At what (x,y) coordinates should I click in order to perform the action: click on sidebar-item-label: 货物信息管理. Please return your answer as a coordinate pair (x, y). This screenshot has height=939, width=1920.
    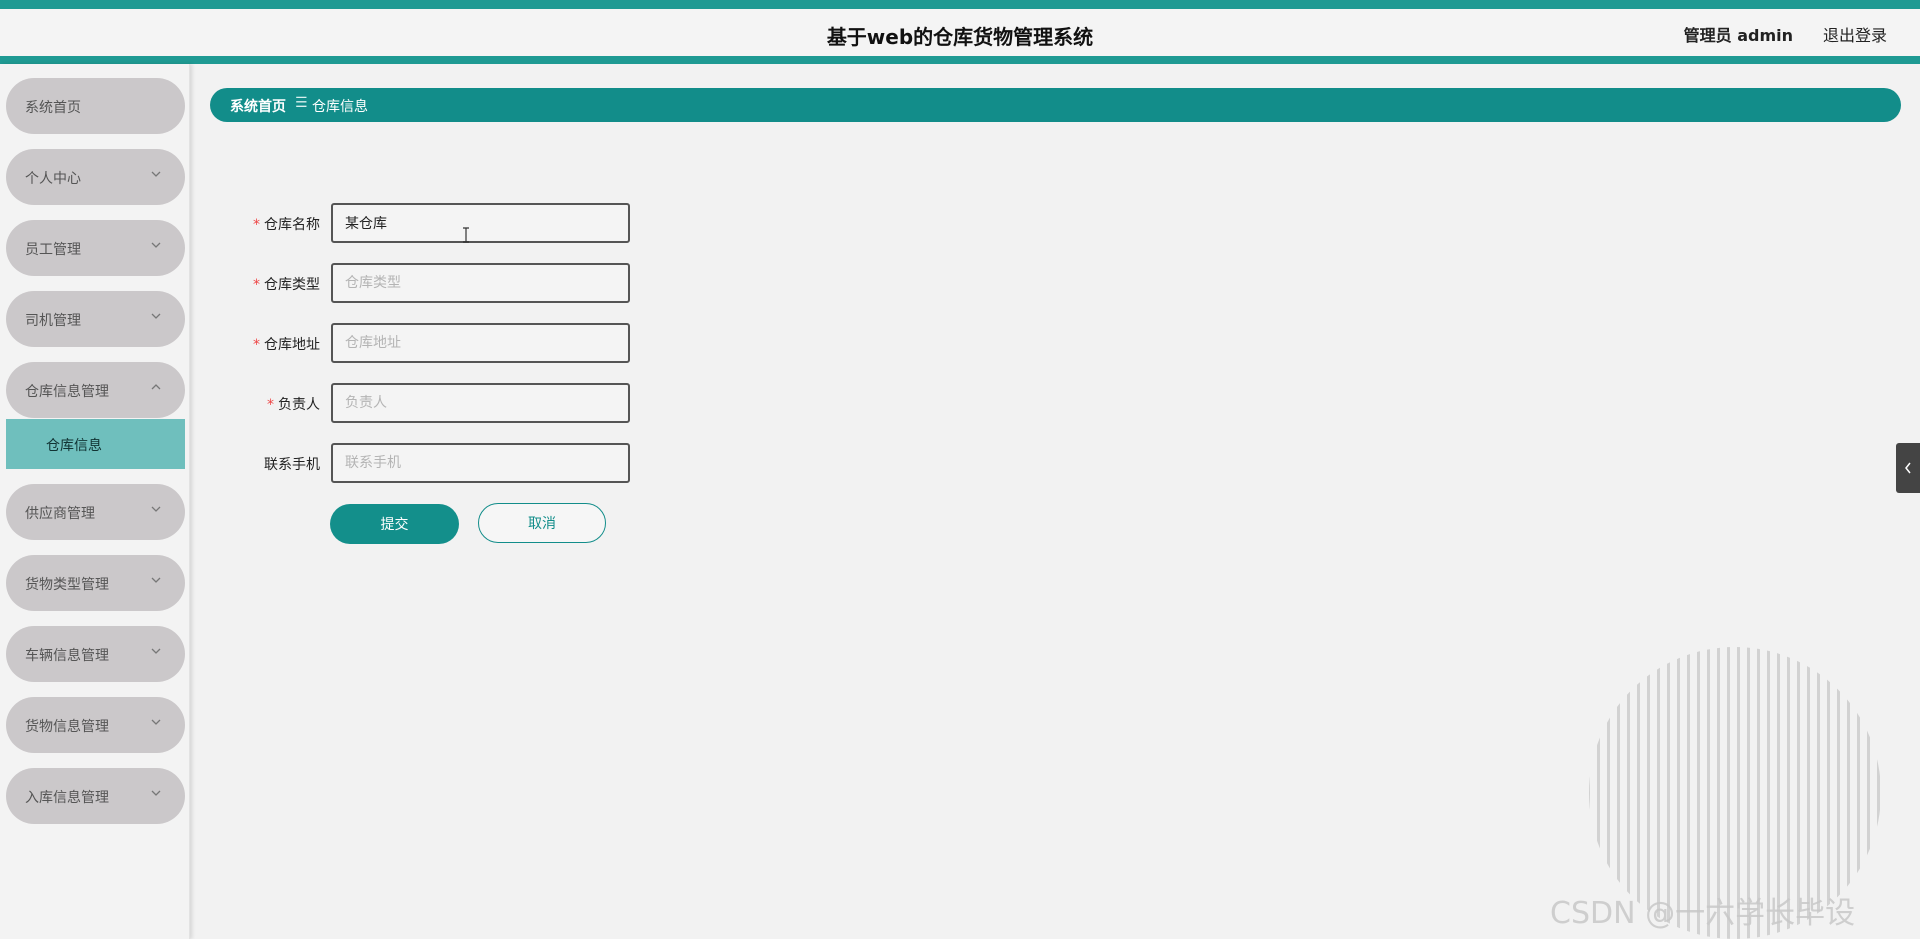
    Looking at the image, I should click on (67, 727).